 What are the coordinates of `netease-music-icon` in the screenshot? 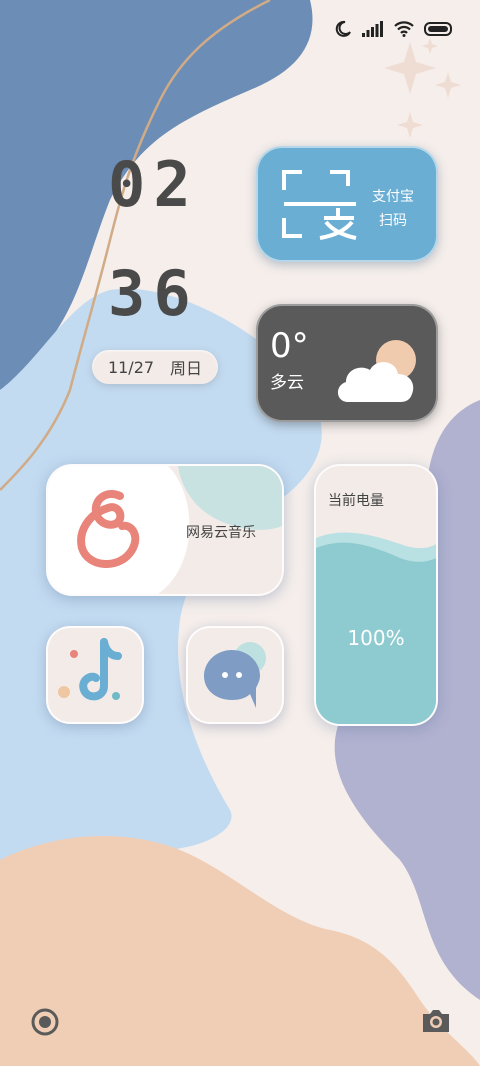 It's located at (108, 529).